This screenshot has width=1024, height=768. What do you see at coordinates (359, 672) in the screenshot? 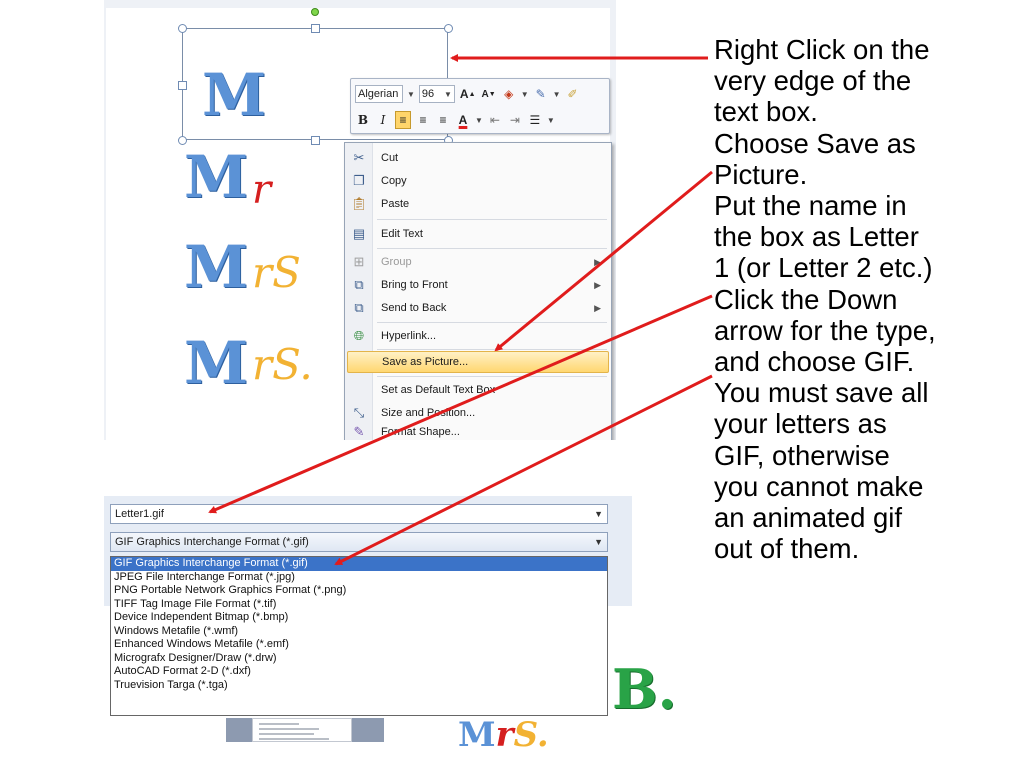
I see `file-type-option-dxf: AutoCAD Format 2-D (*.dxf)` at bounding box center [359, 672].